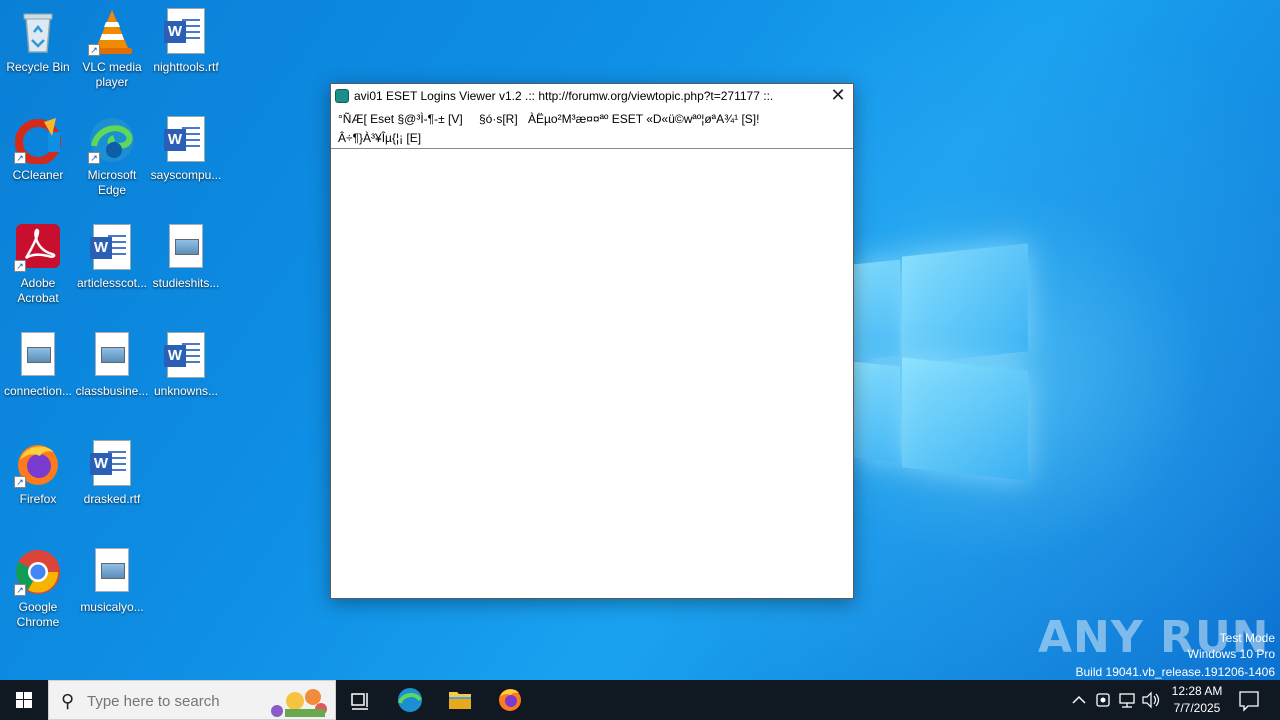  Describe the element at coordinates (38, 248) in the screenshot. I see `acrobat-icon: ↗` at that location.